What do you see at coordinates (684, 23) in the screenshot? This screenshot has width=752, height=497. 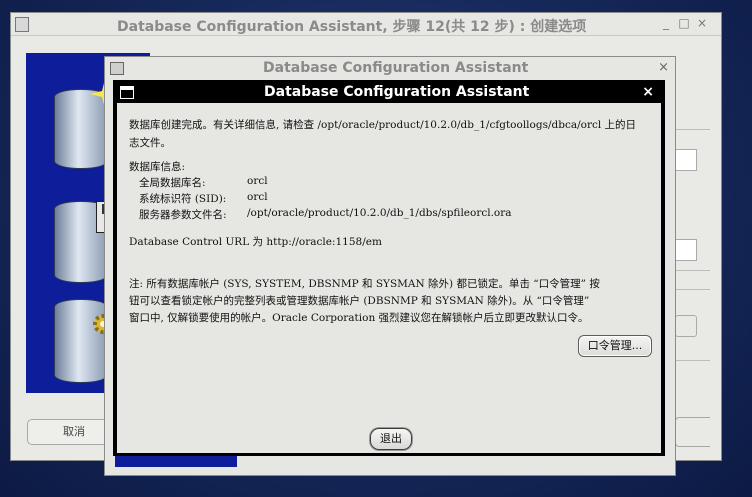 I see `maximize-icon: □` at bounding box center [684, 23].